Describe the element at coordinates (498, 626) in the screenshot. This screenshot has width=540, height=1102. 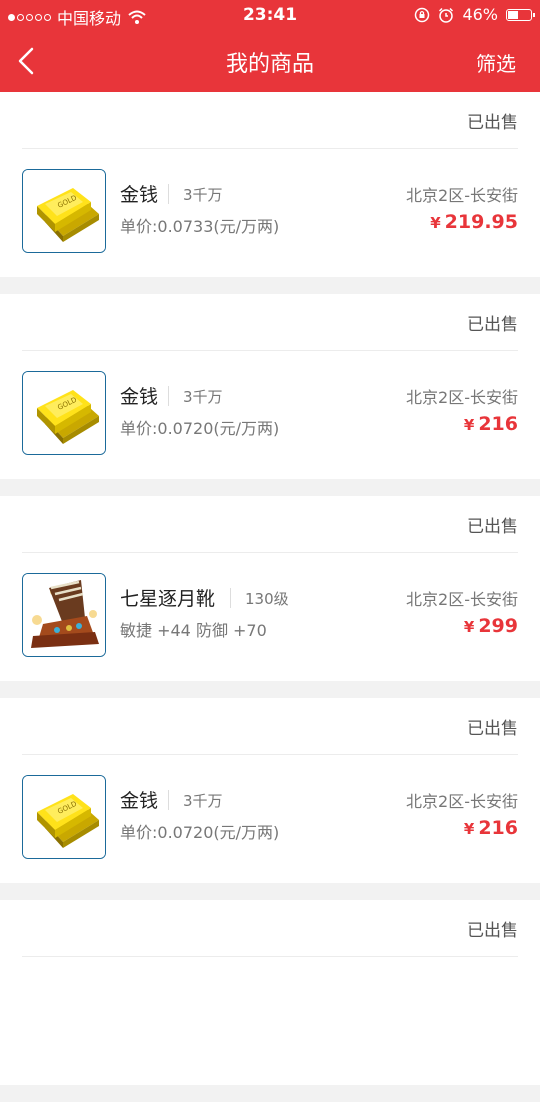
I see `price-value: 299` at that location.